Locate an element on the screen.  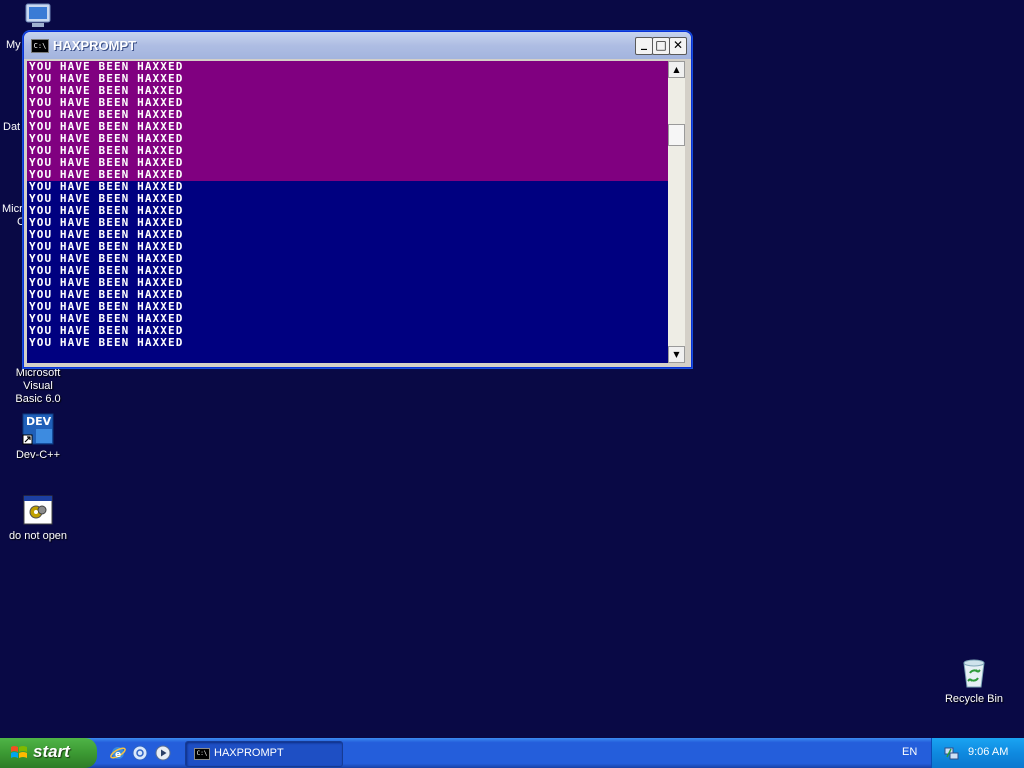
desktop-icon-recycle-bin: Recycle Bin is located at coordinates (974, 681).